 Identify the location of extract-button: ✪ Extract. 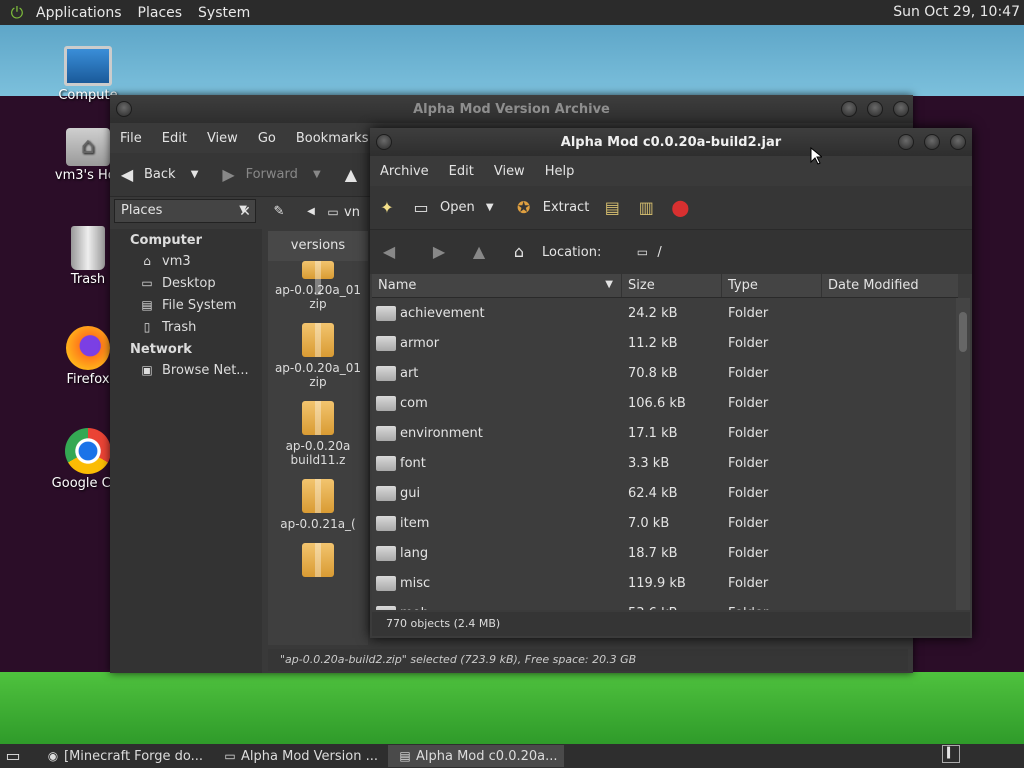
(551, 208).